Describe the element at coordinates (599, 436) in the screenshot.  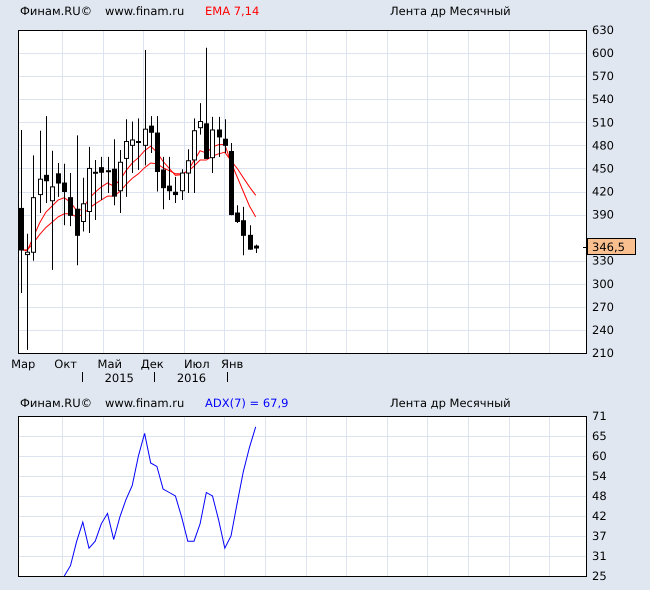
I see `axis-label: 65` at that location.